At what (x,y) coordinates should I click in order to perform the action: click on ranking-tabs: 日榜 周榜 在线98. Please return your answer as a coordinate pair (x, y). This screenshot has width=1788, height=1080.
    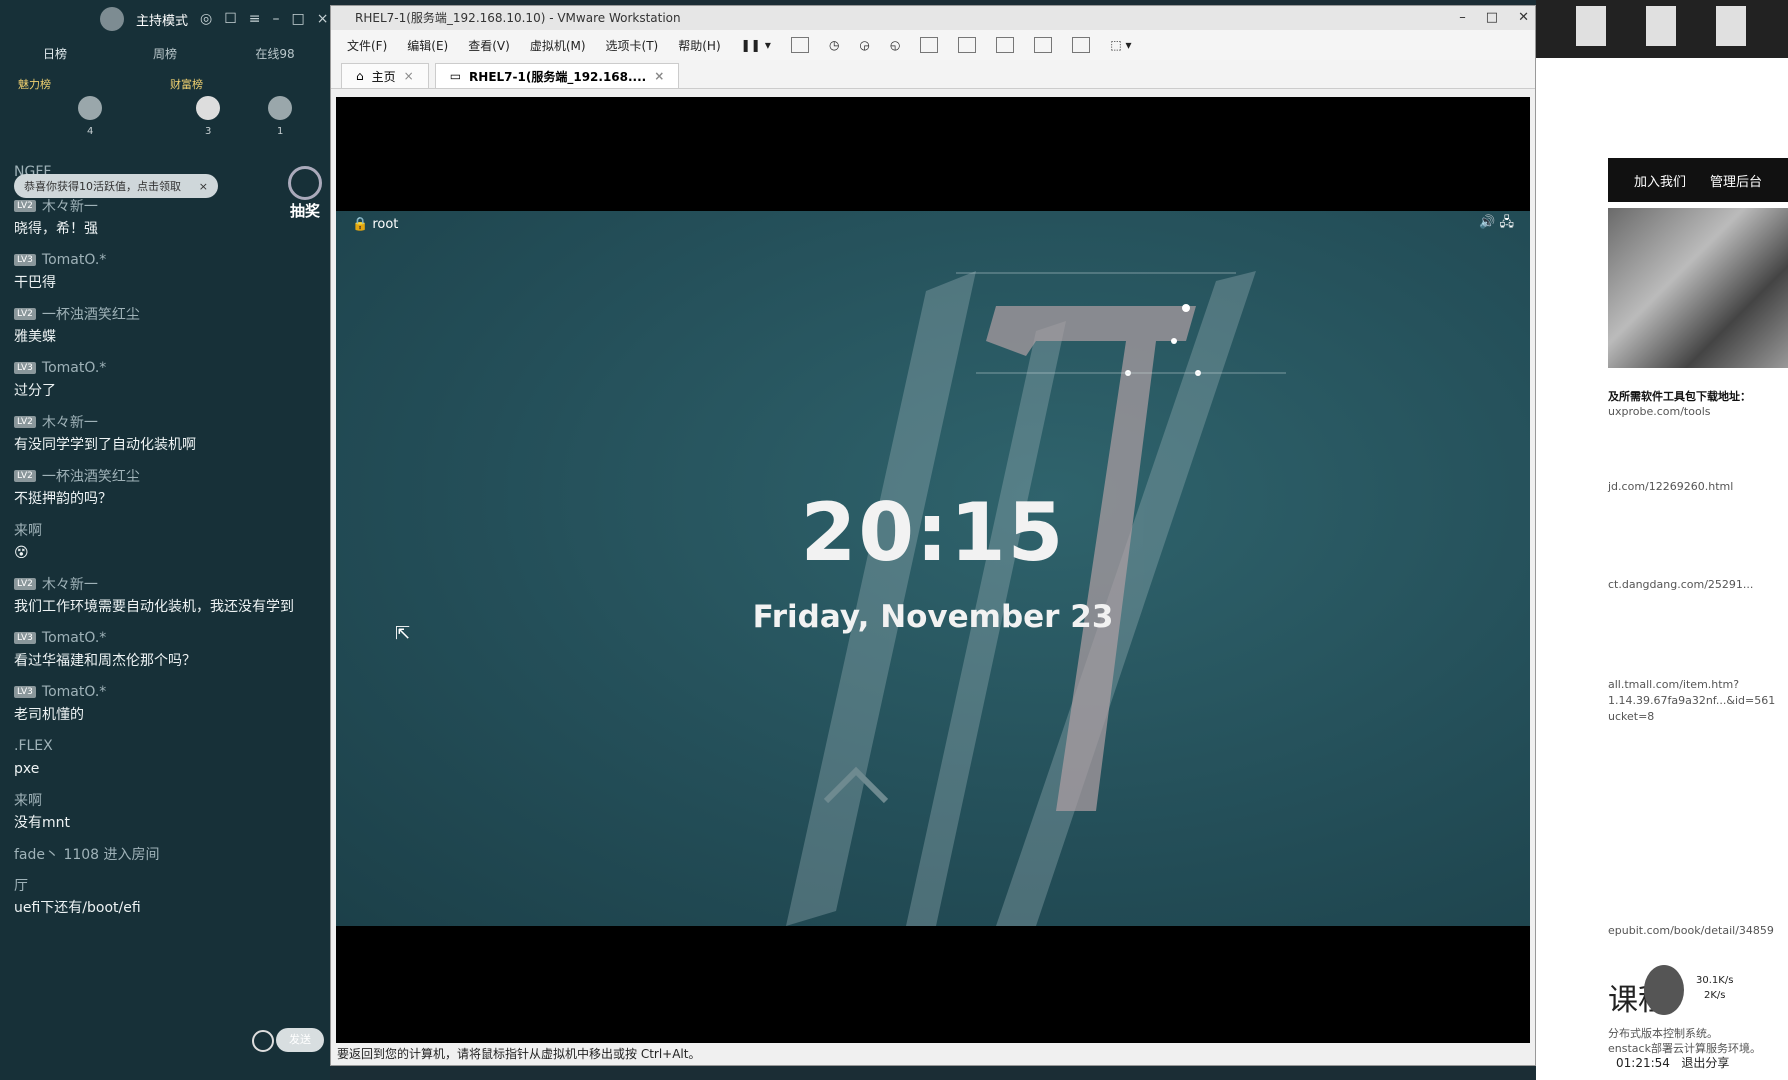
    Looking at the image, I should click on (165, 53).